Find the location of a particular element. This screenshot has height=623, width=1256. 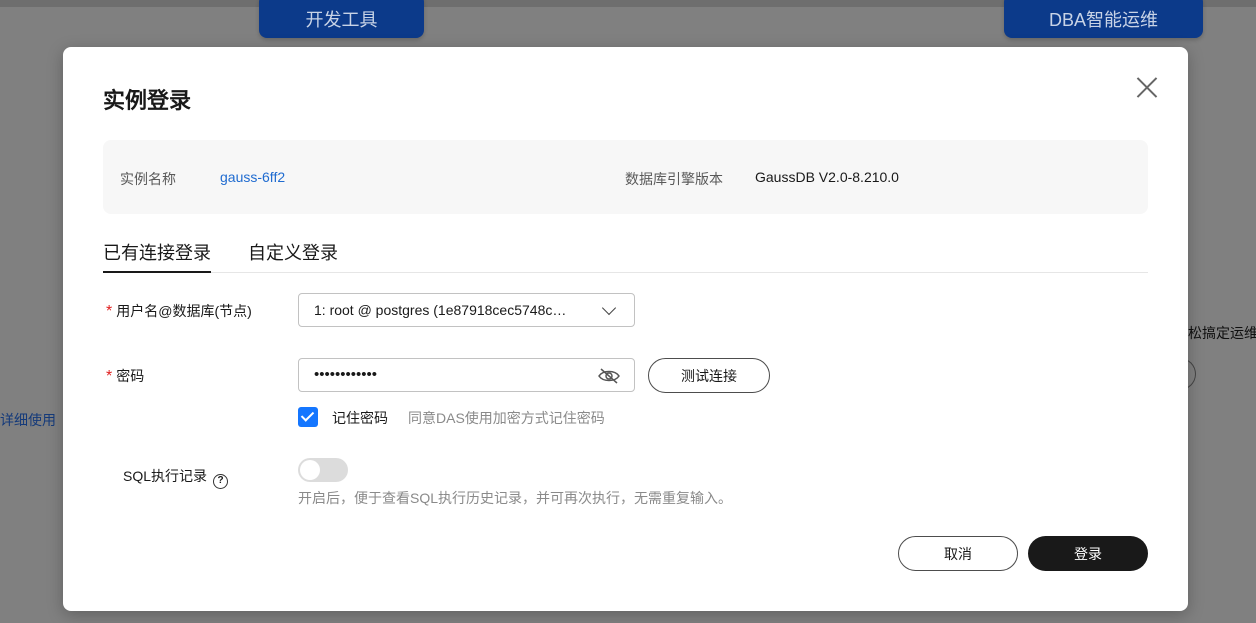

instance-name-link: gauss-6ff2 is located at coordinates (252, 177).